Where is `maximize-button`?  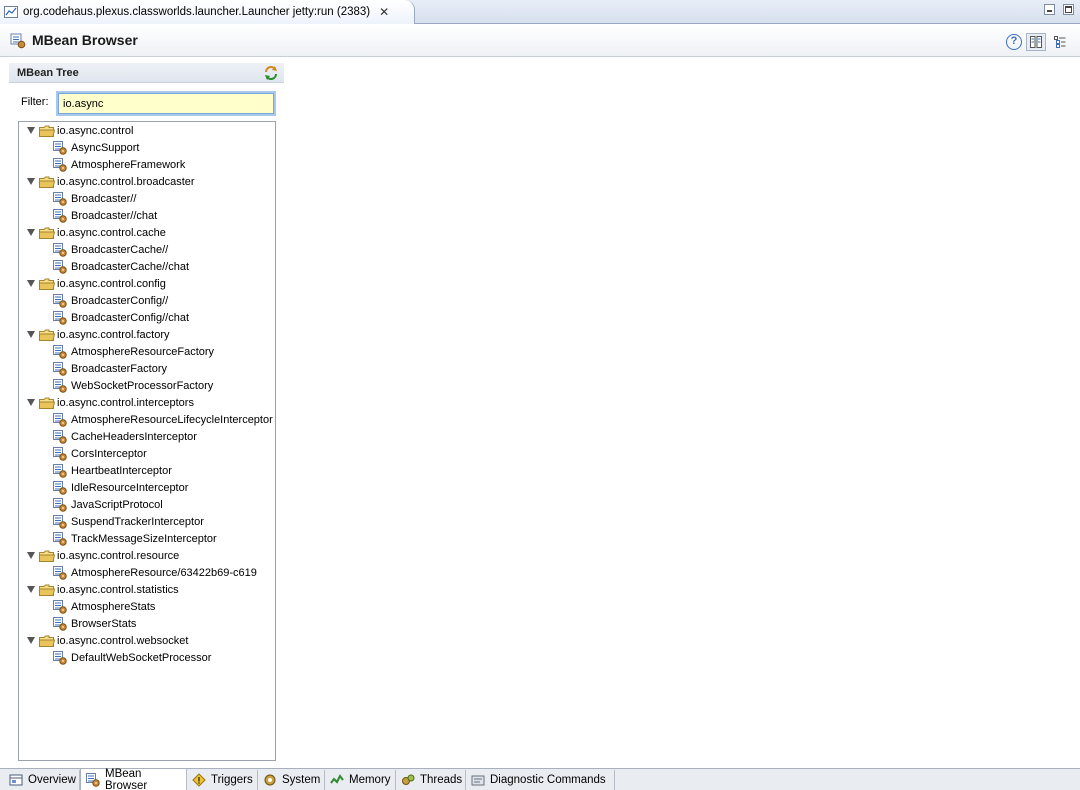
maximize-button is located at coordinates (1068, 9).